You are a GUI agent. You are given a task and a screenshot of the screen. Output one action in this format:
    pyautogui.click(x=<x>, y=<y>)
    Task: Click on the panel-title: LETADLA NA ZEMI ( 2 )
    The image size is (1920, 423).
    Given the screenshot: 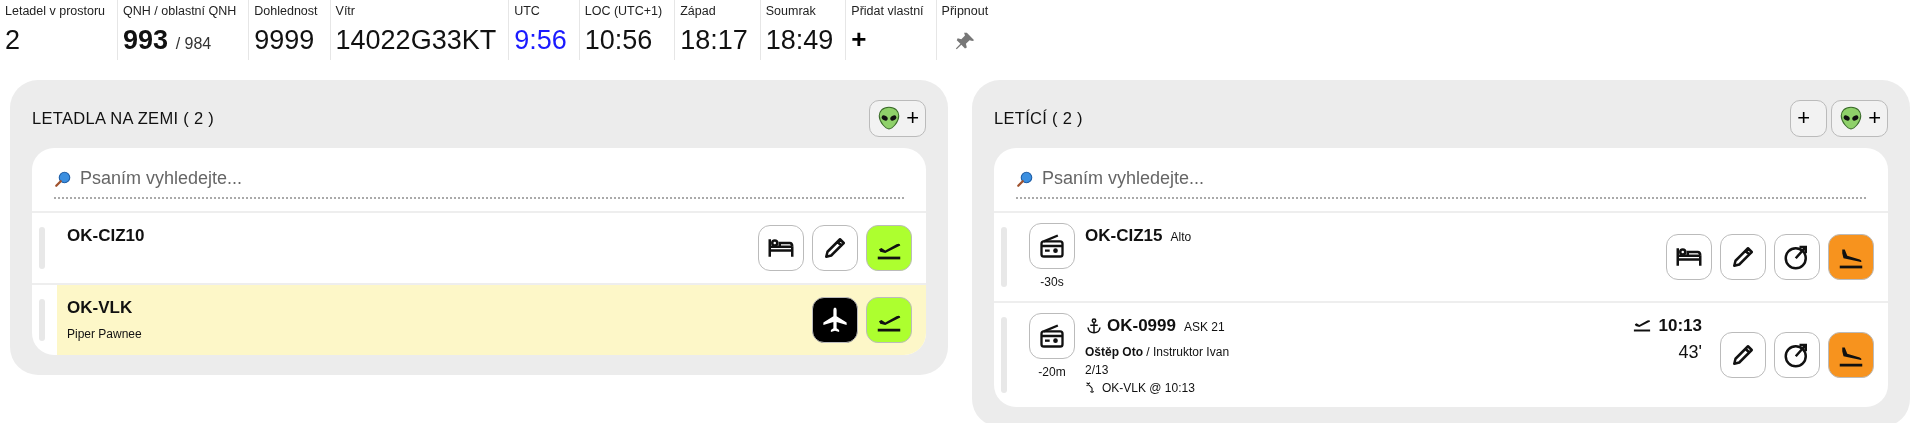 What is the action you would take?
    pyautogui.click(x=123, y=118)
    